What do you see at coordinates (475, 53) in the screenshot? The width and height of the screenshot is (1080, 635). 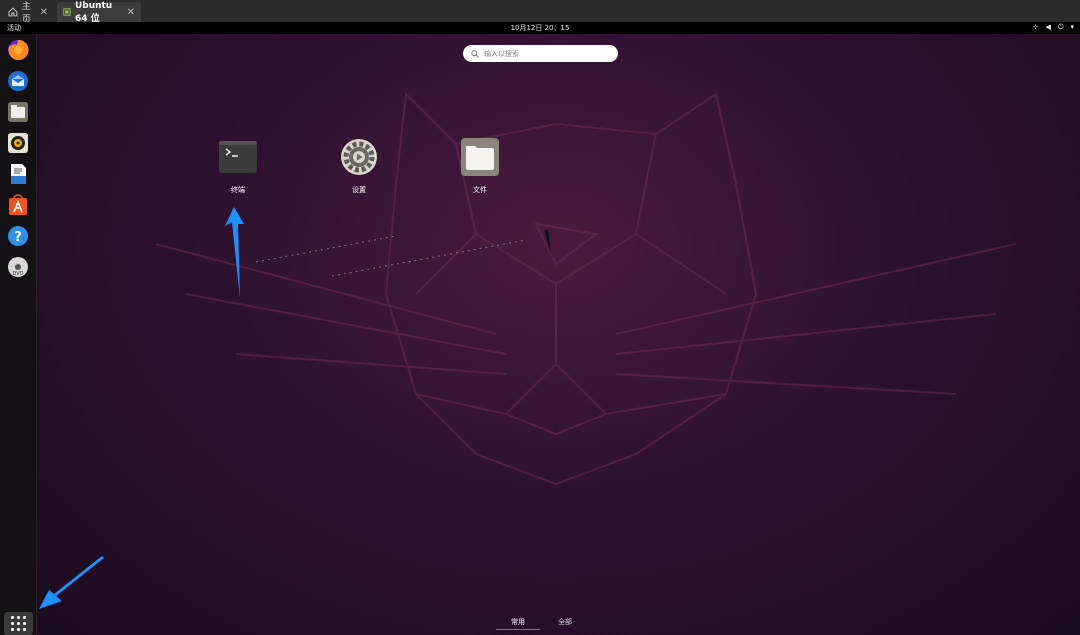 I see `search-icon` at bounding box center [475, 53].